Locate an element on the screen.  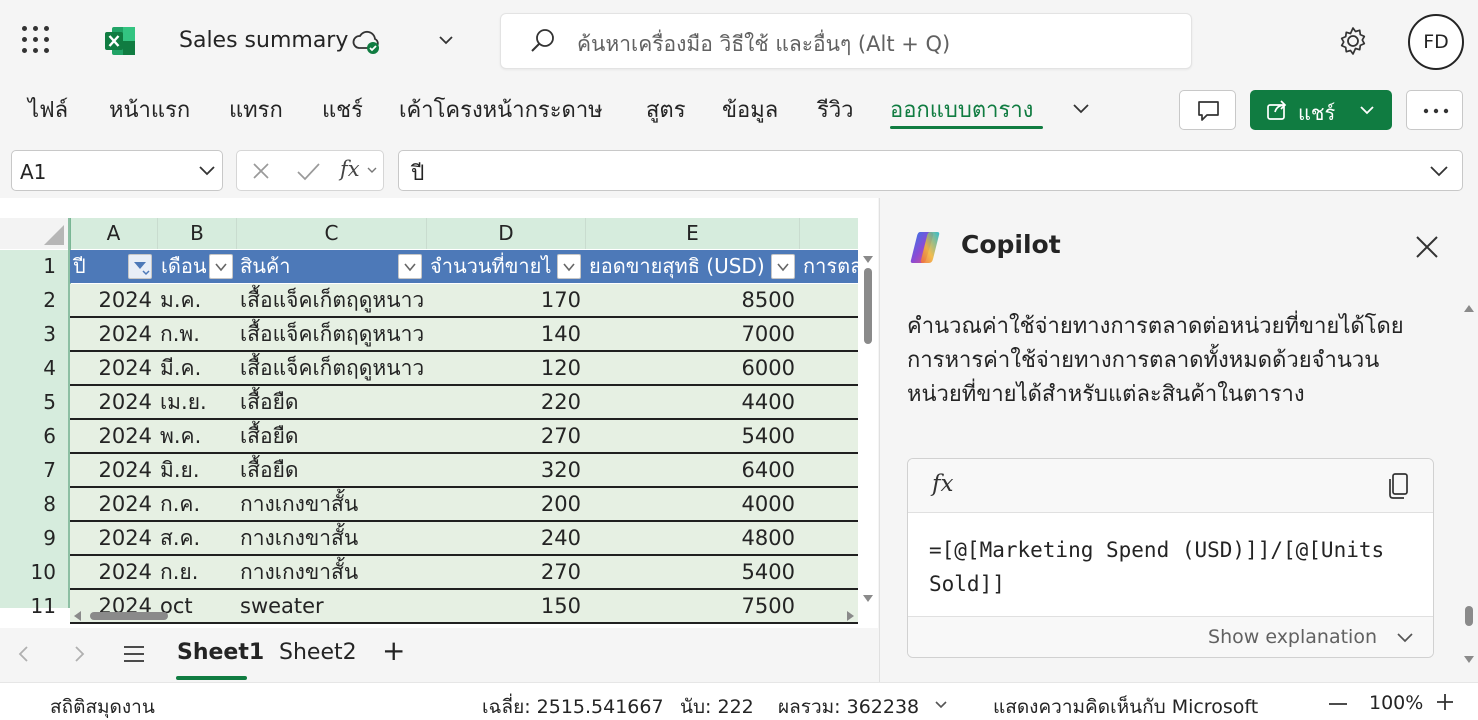
name-box: A1 is located at coordinates (117, 170).